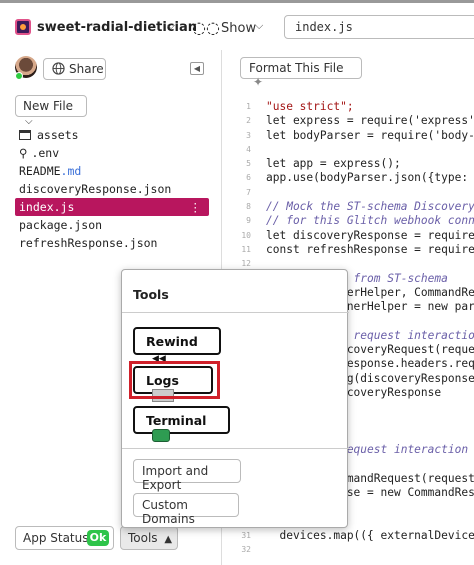 Image resolution: width=474 pixels, height=565 pixels. Describe the element at coordinates (248, 121) in the screenshot. I see `line-number: 2` at that location.